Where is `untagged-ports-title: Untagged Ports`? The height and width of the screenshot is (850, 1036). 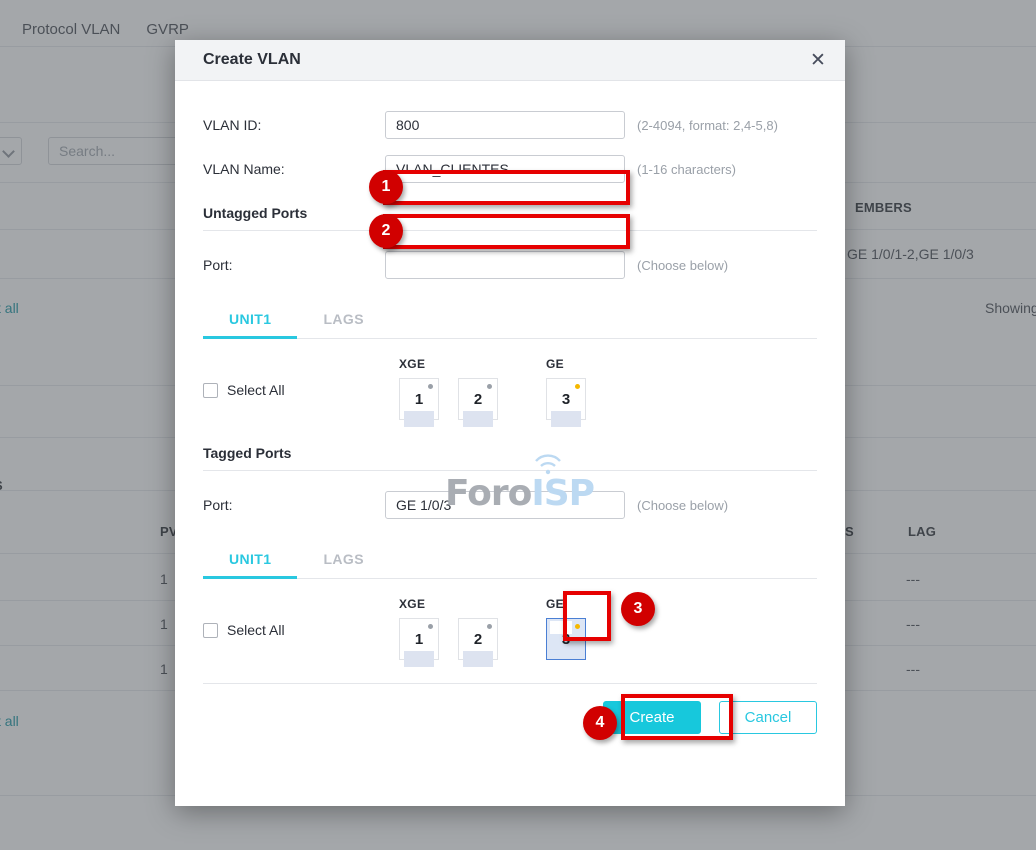
untagged-ports-title: Untagged Ports is located at coordinates (255, 213).